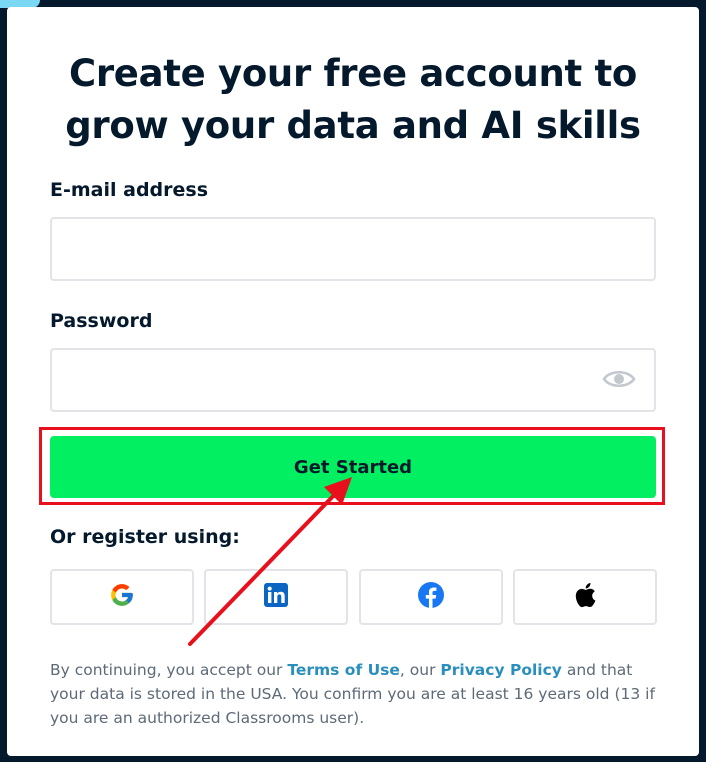  I want to click on email-label: E-mail address, so click(129, 190).